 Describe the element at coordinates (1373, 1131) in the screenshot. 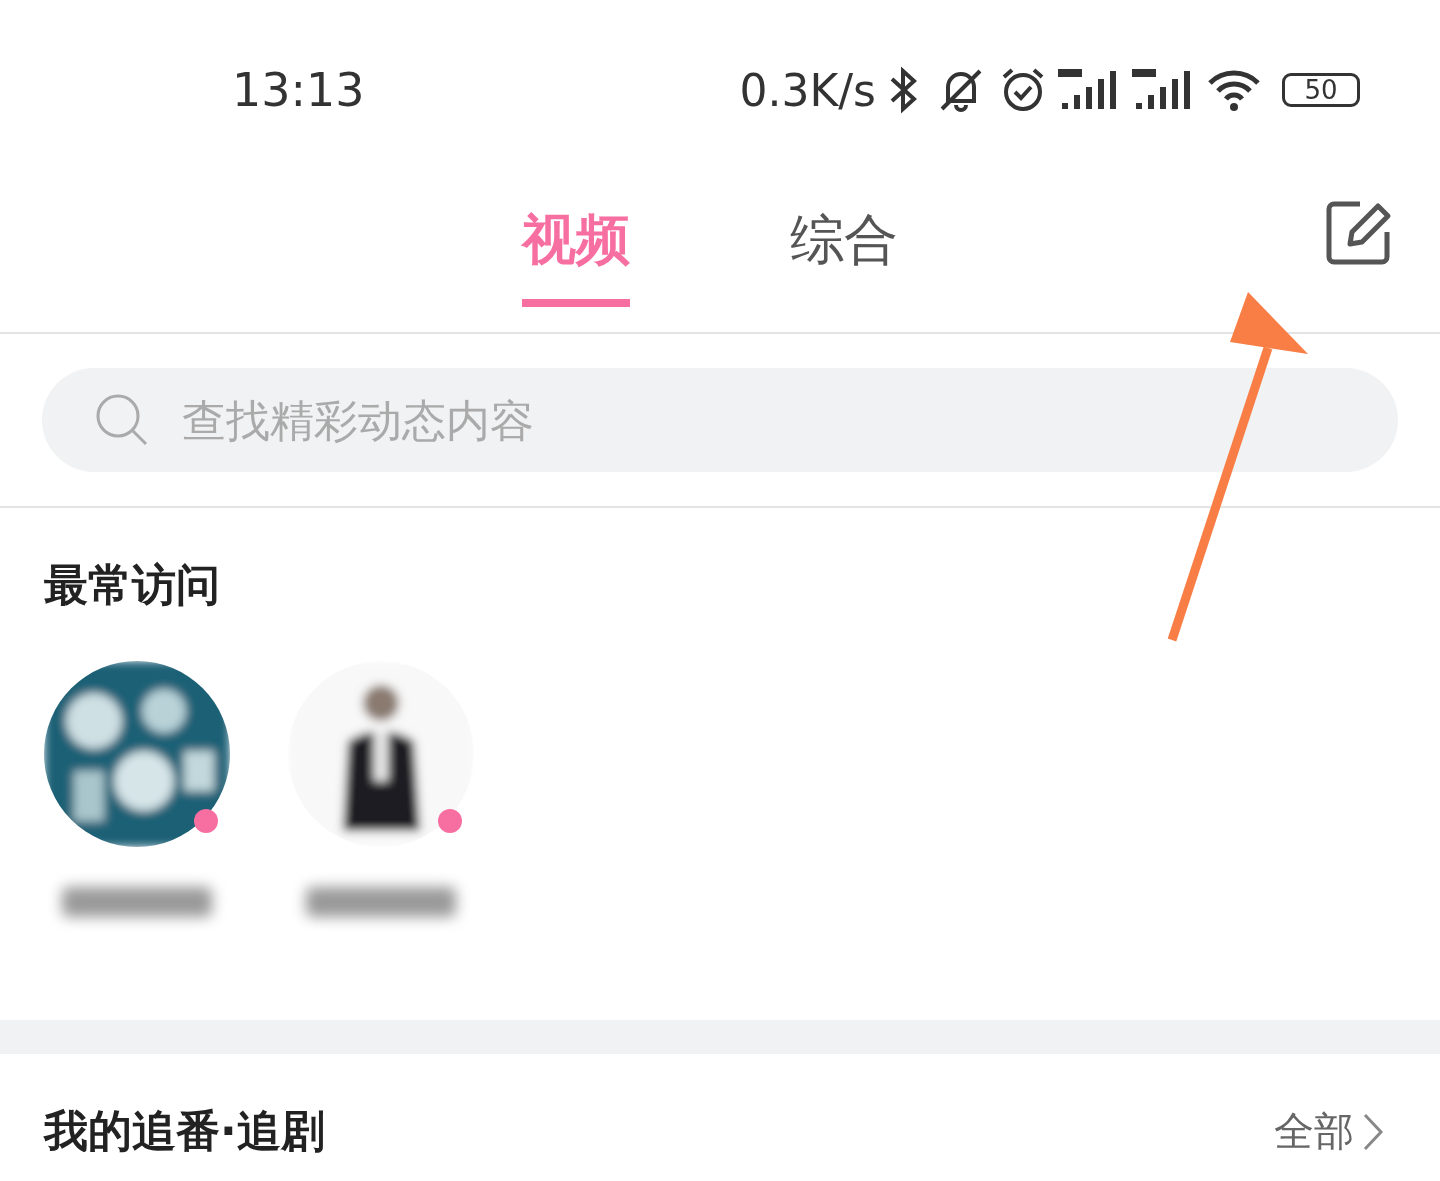

I see `chevron-right-icon` at that location.